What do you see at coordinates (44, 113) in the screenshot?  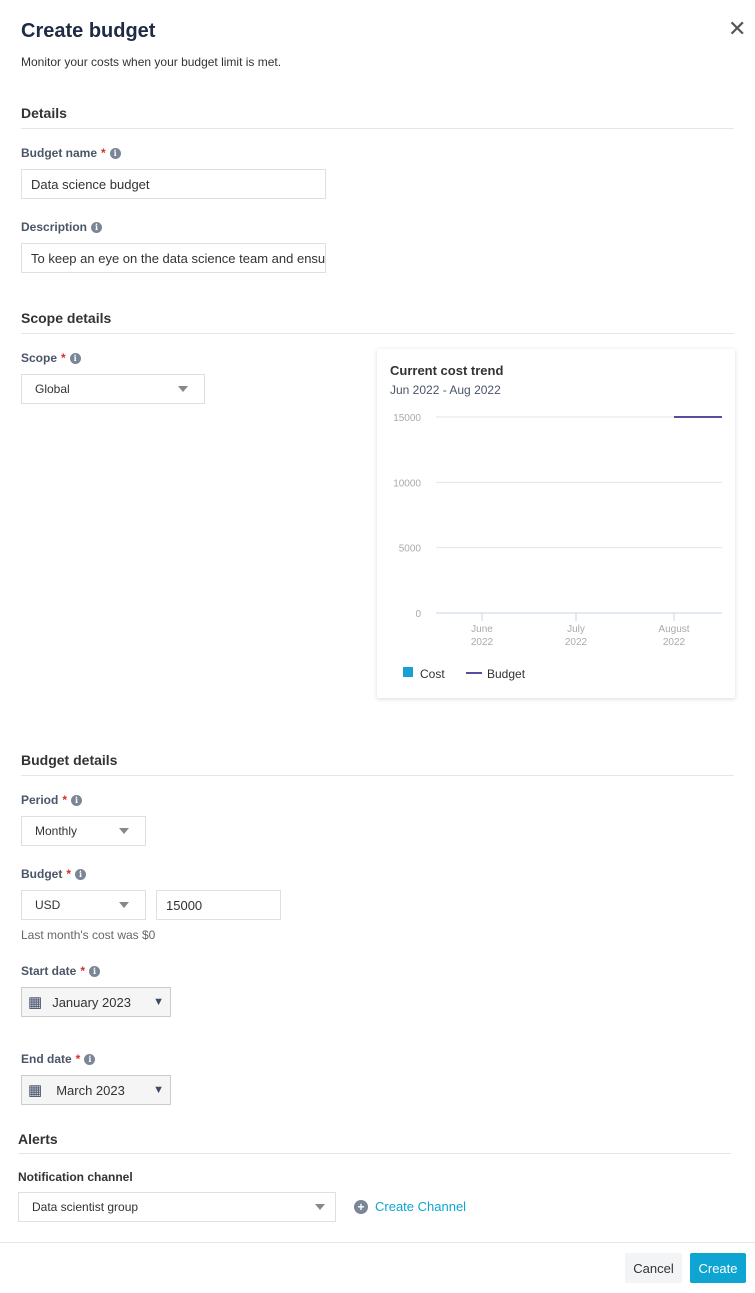 I see `details-heading: Details` at bounding box center [44, 113].